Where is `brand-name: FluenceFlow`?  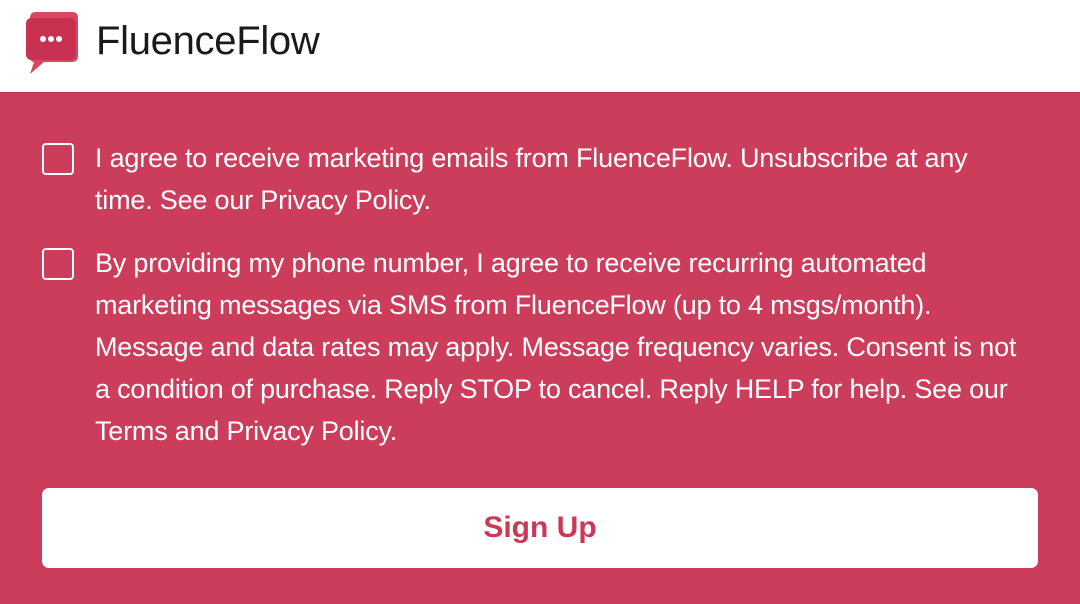 brand-name: FluenceFlow is located at coordinates (208, 41).